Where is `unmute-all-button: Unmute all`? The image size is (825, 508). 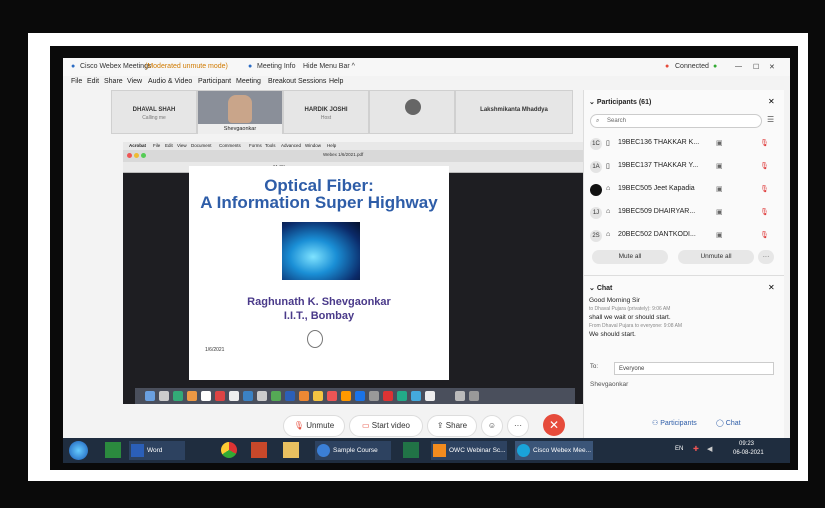 unmute-all-button: Unmute all is located at coordinates (716, 257).